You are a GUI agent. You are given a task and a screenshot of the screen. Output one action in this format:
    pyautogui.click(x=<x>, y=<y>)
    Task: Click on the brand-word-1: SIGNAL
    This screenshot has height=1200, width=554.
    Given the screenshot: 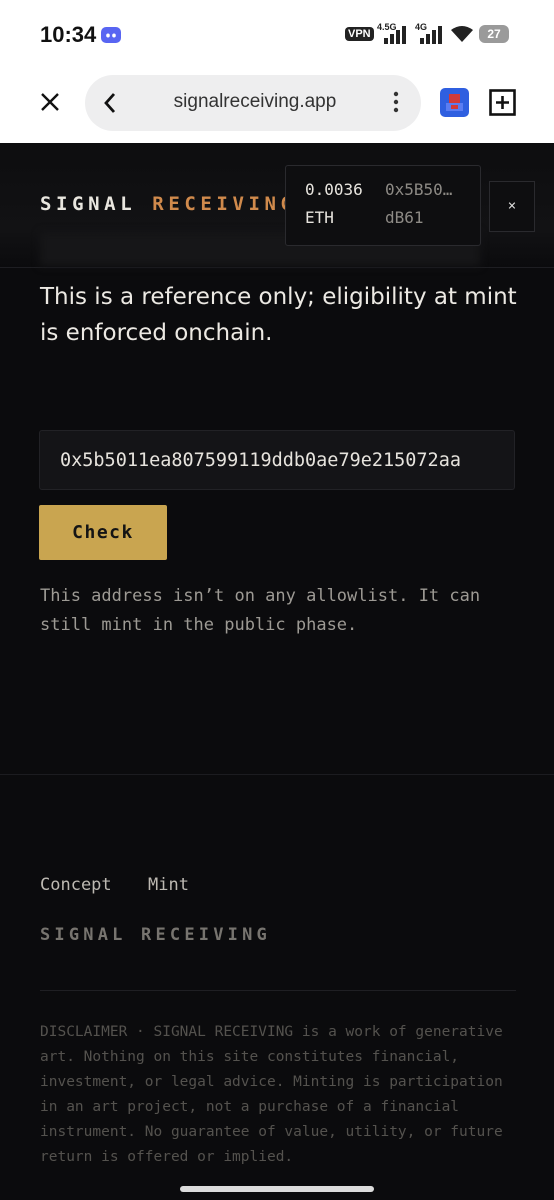 What is the action you would take?
    pyautogui.click(x=88, y=204)
    